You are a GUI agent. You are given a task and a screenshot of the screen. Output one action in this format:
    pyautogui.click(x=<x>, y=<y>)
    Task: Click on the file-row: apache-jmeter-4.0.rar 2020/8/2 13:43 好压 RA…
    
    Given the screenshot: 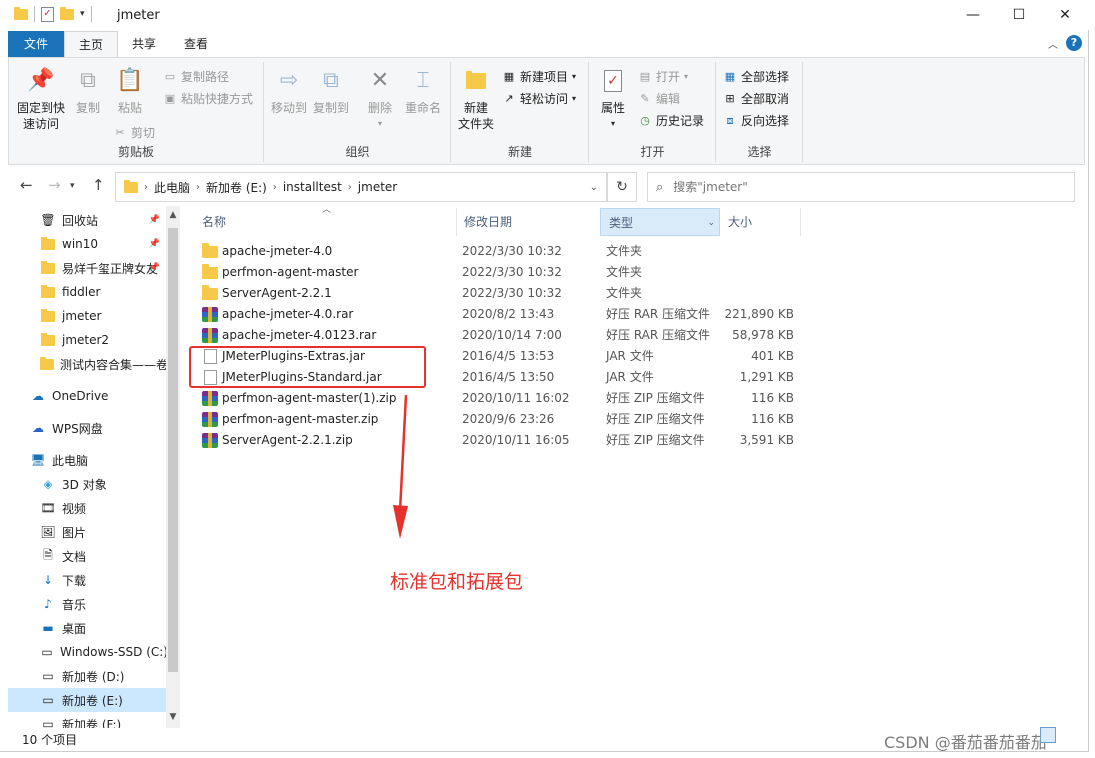 What is the action you would take?
    pyautogui.click(x=499, y=314)
    